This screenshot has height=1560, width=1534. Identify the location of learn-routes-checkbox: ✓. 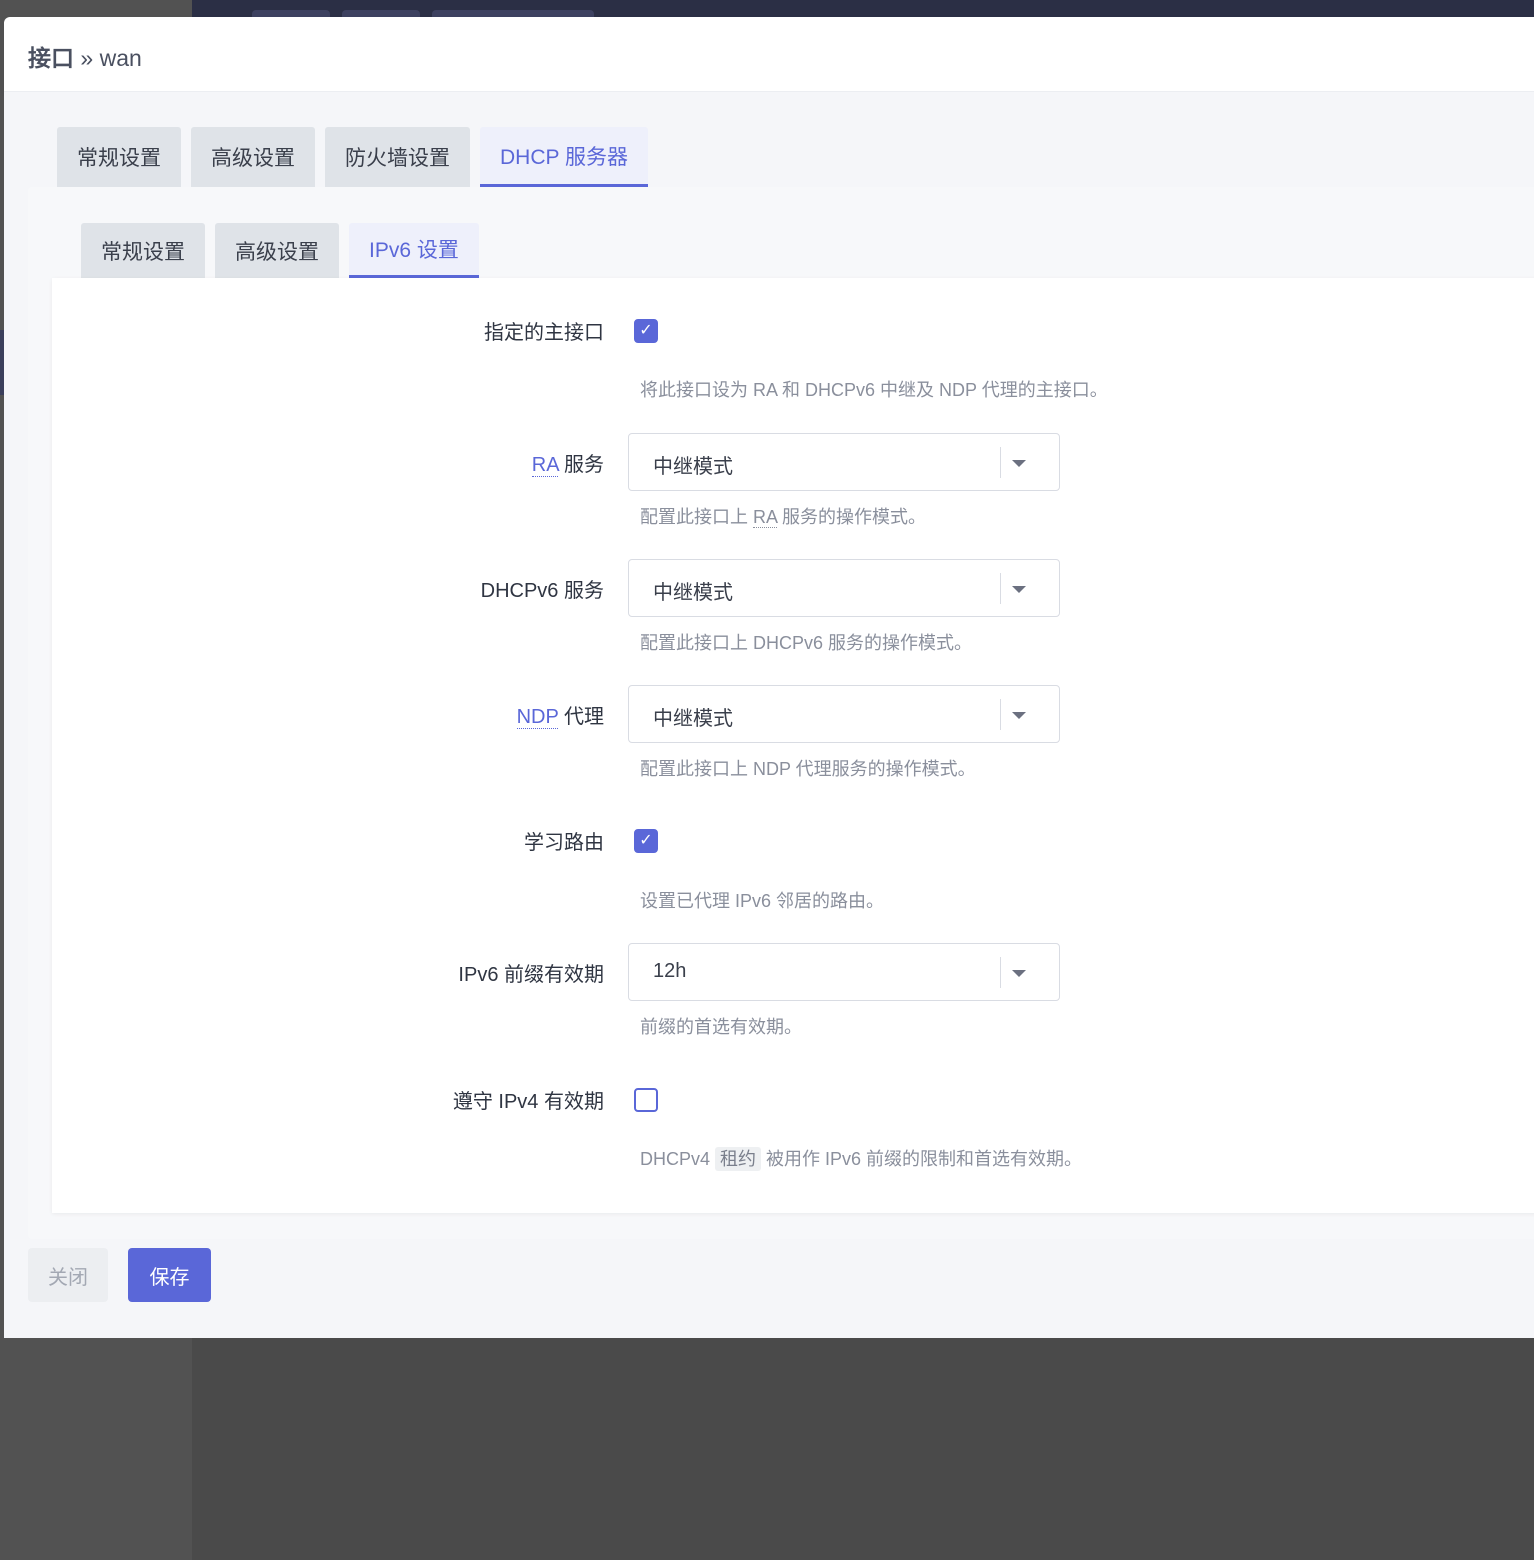
(646, 841).